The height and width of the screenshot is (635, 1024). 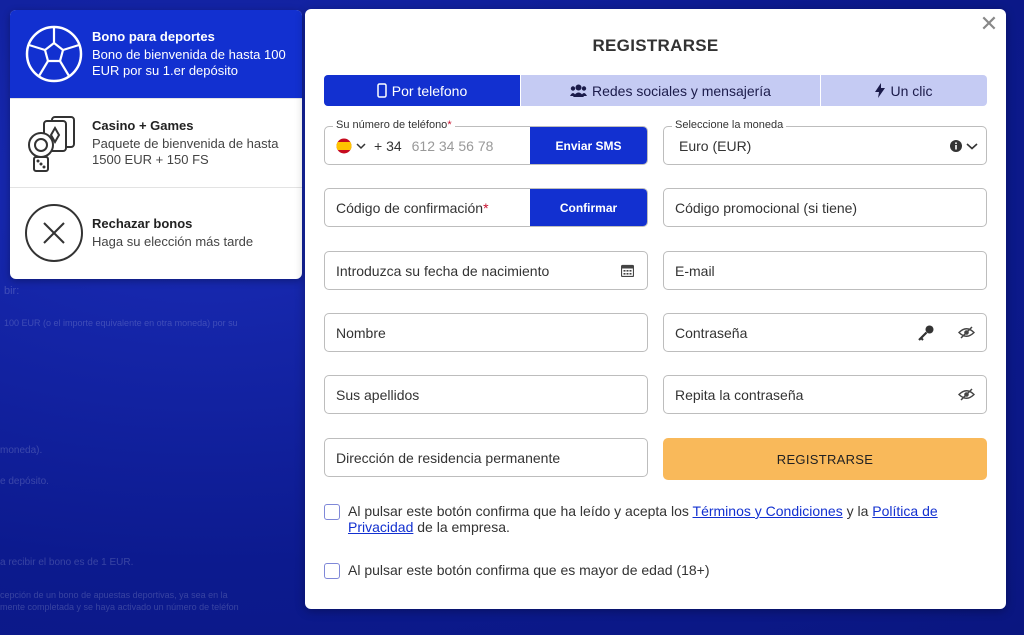 I want to click on terms-suffix-text: de la empresa., so click(x=463, y=527).